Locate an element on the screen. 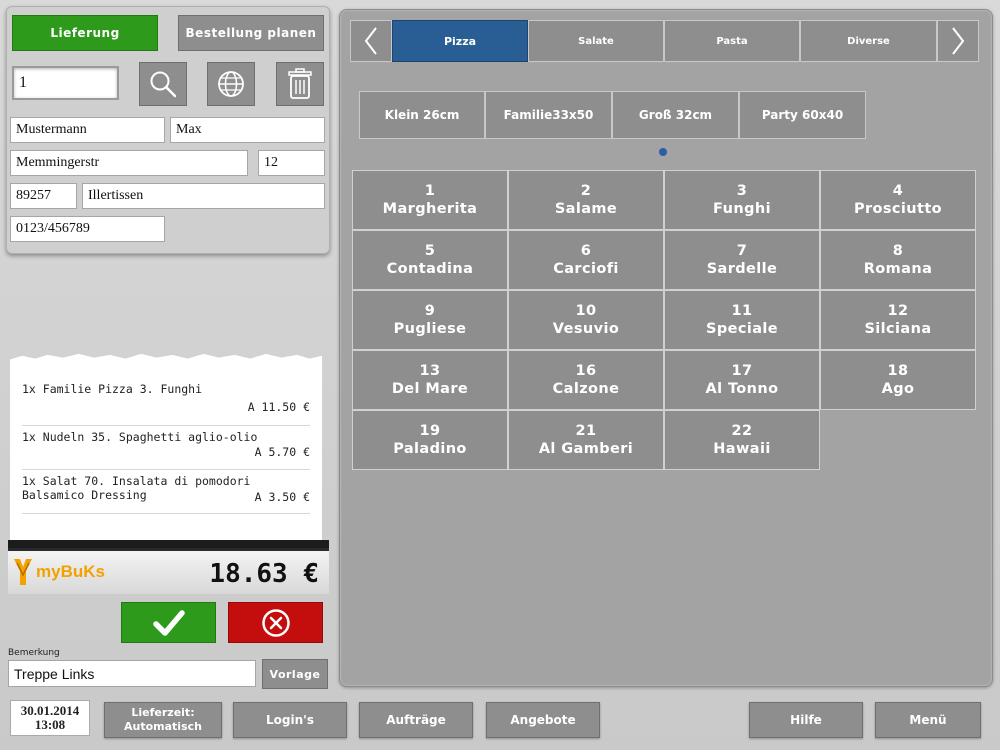 The height and width of the screenshot is (750, 1000). city-field: Illertissen is located at coordinates (203, 196).